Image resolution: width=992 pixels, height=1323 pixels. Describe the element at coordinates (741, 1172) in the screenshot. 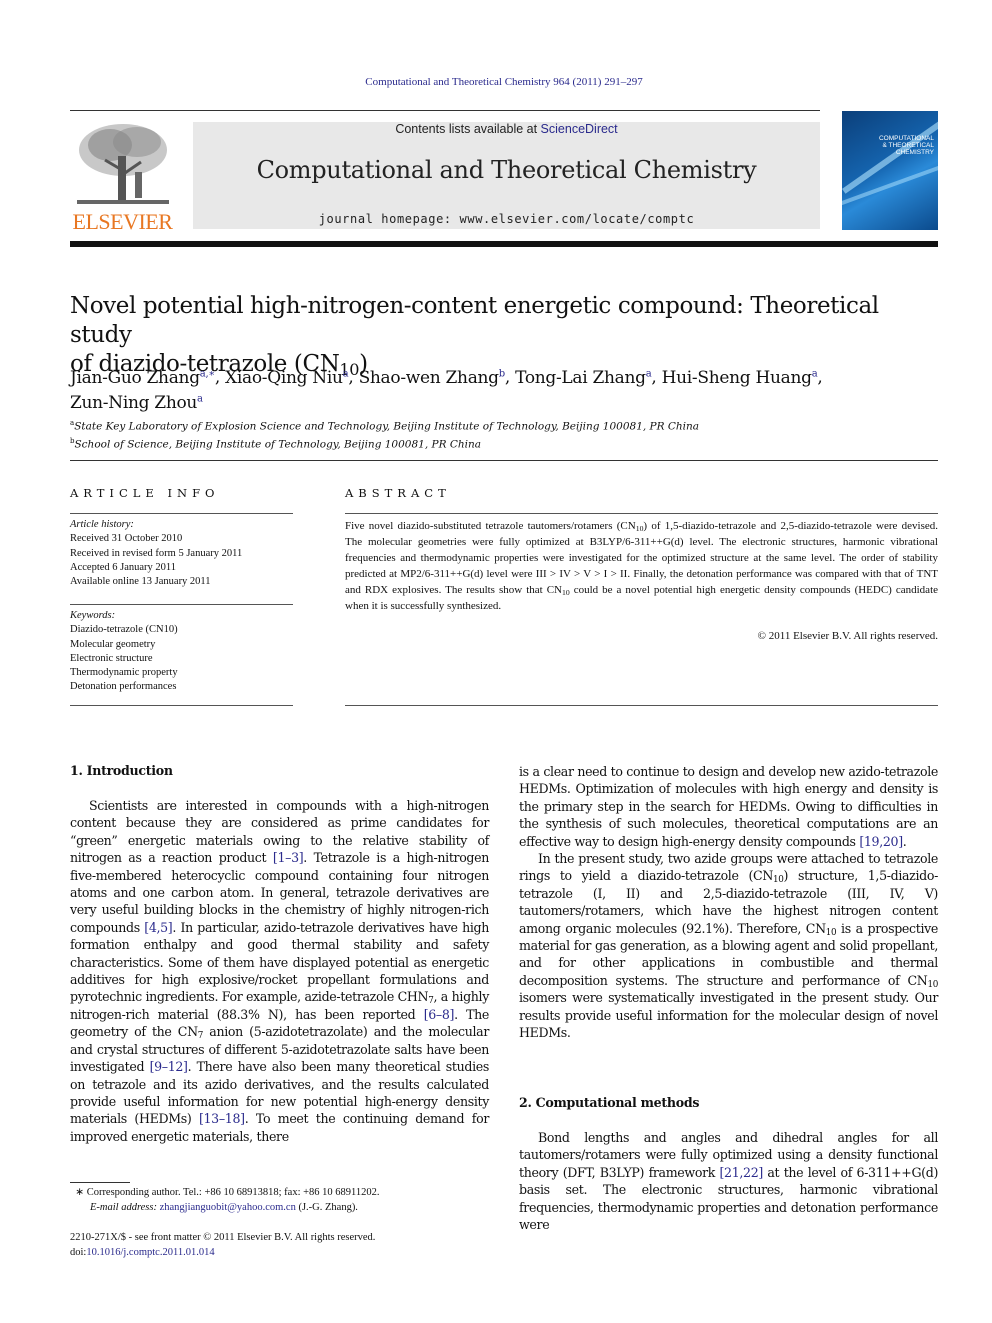

I see `citation-link: [21,22]` at that location.